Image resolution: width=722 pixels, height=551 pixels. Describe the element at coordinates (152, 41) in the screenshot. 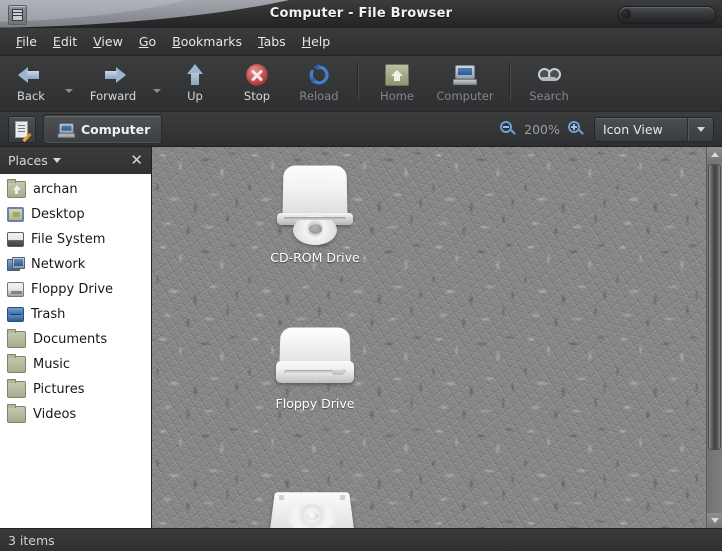

I see `menu-label-go-rest: o` at that location.